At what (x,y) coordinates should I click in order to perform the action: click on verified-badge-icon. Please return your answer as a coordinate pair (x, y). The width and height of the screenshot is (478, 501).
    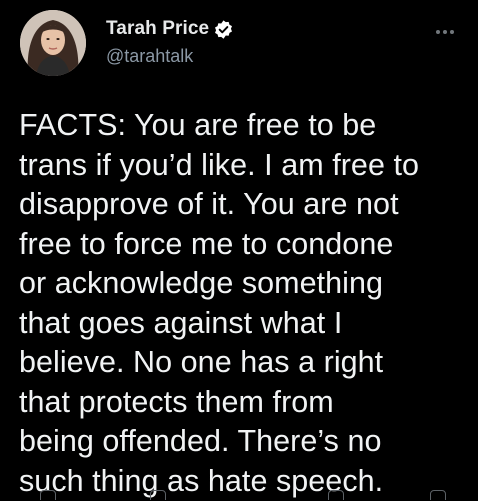
    Looking at the image, I should click on (223, 29).